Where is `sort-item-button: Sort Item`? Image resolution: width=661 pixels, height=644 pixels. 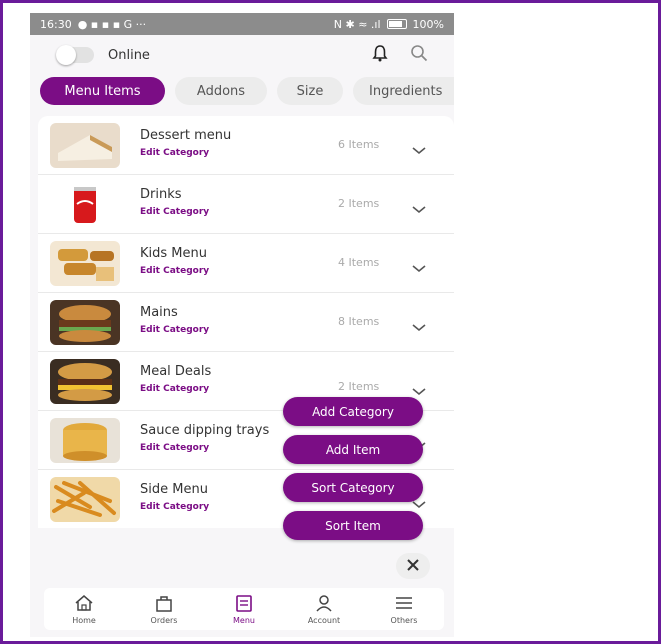 sort-item-button: Sort Item is located at coordinates (353, 525).